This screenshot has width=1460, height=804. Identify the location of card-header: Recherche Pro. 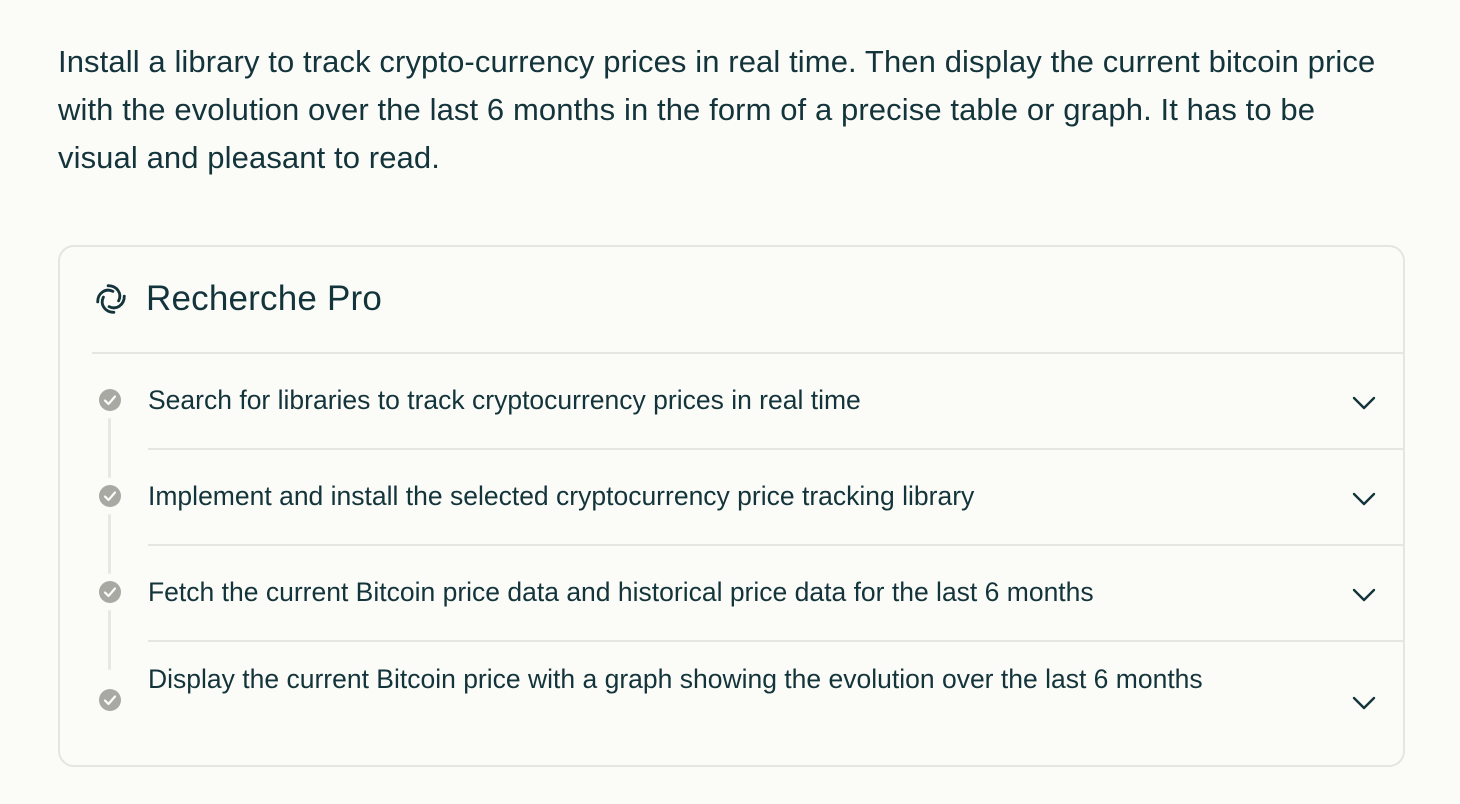
(237, 299).